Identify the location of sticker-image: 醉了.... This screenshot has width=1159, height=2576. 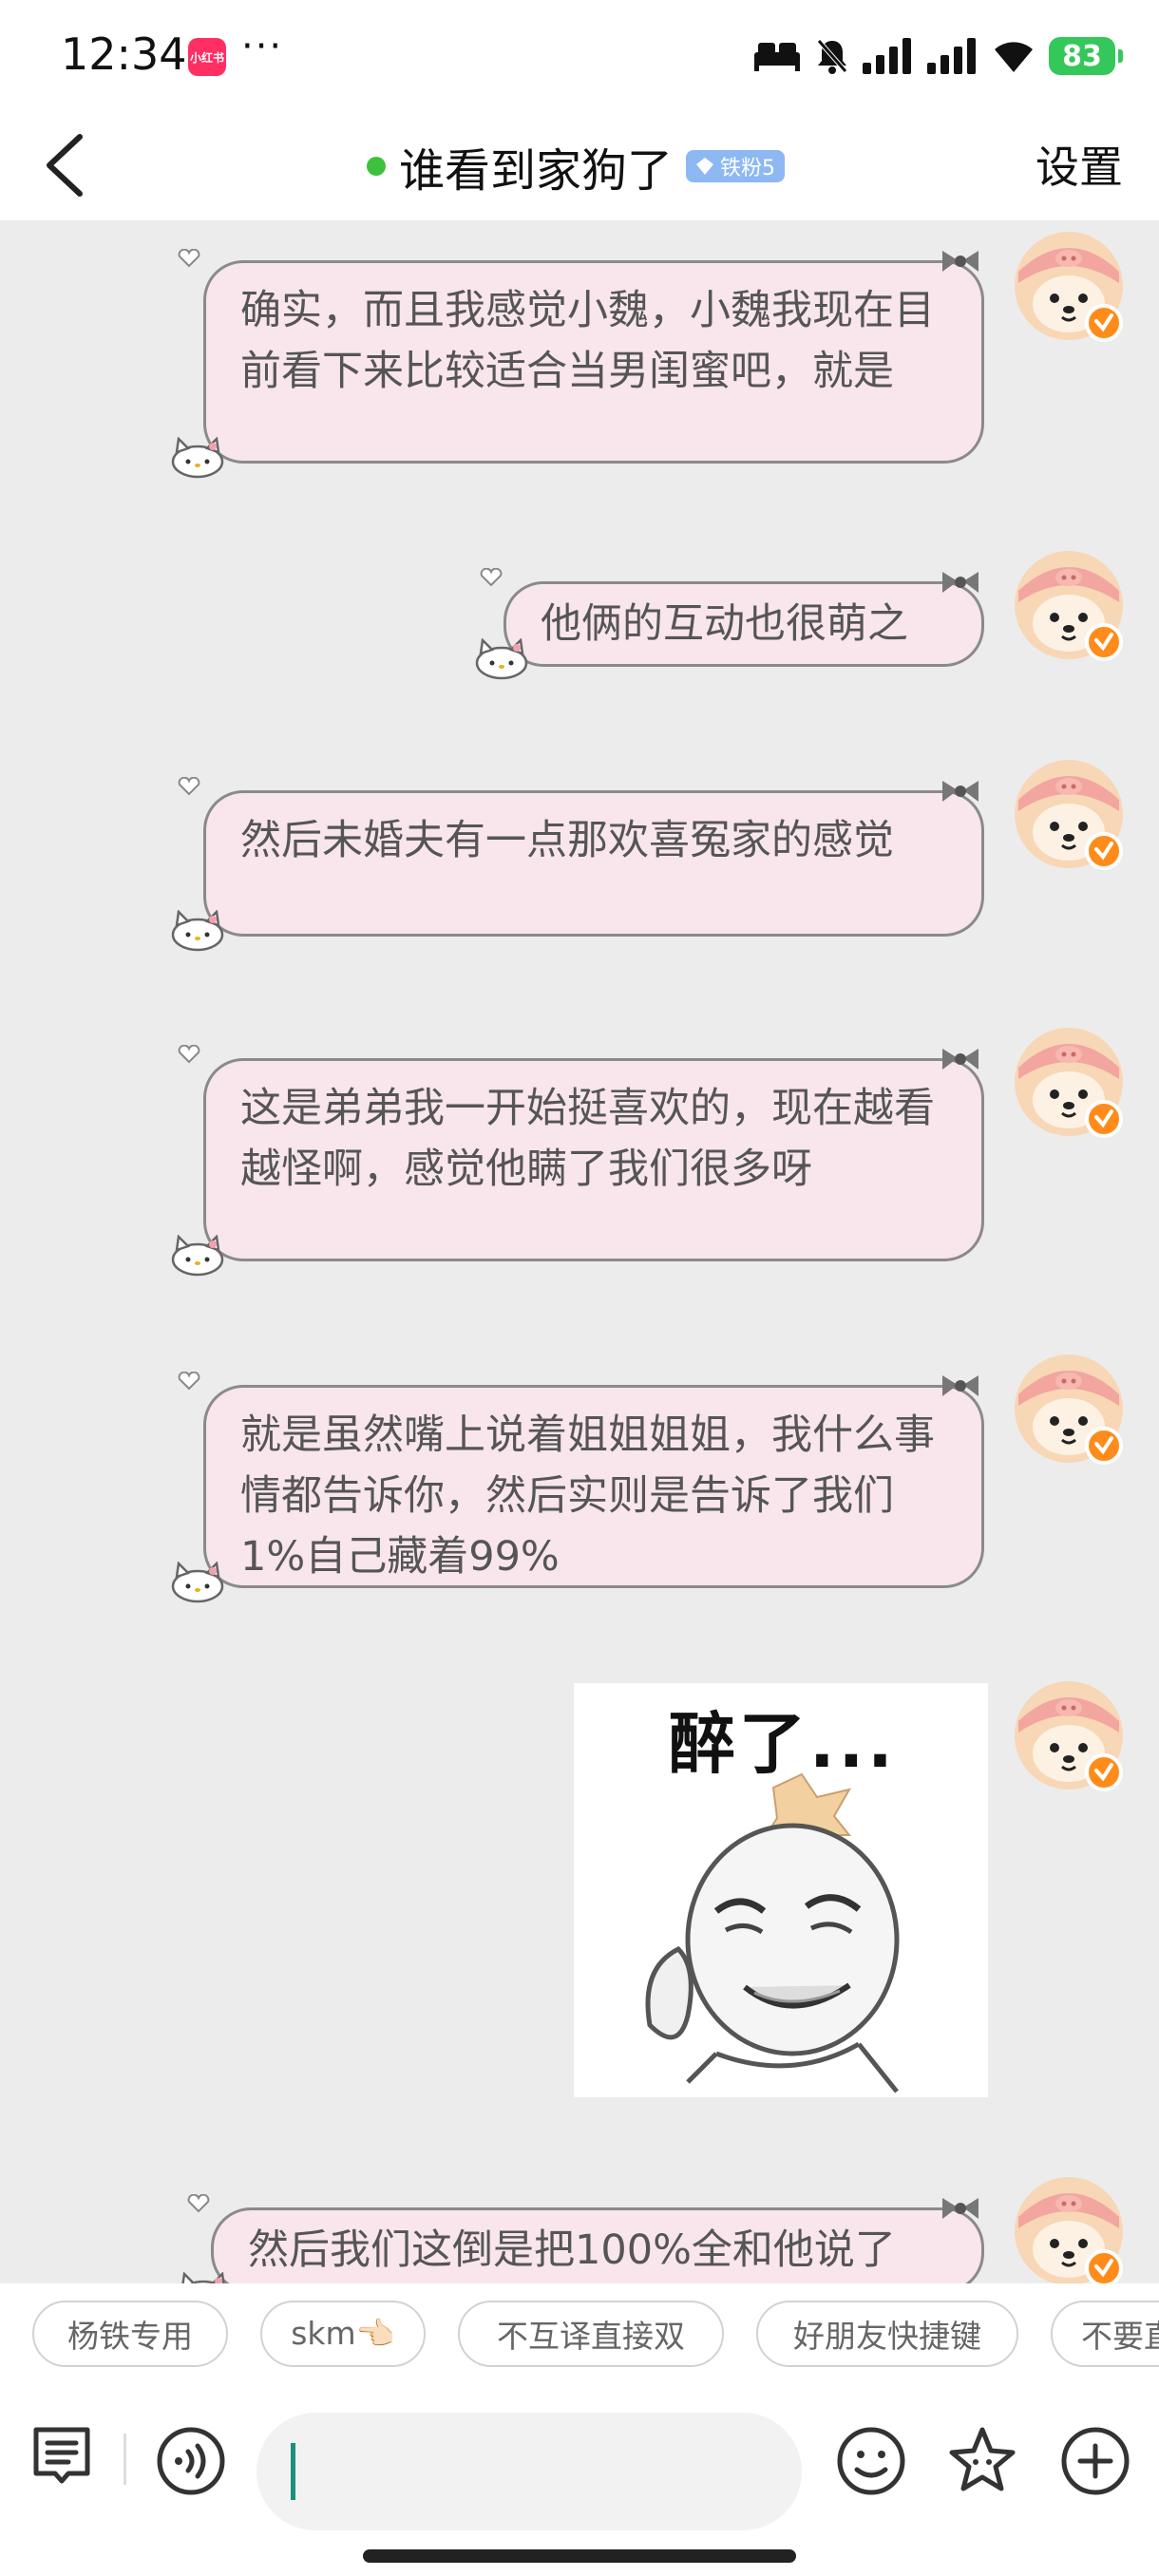
(781, 1890).